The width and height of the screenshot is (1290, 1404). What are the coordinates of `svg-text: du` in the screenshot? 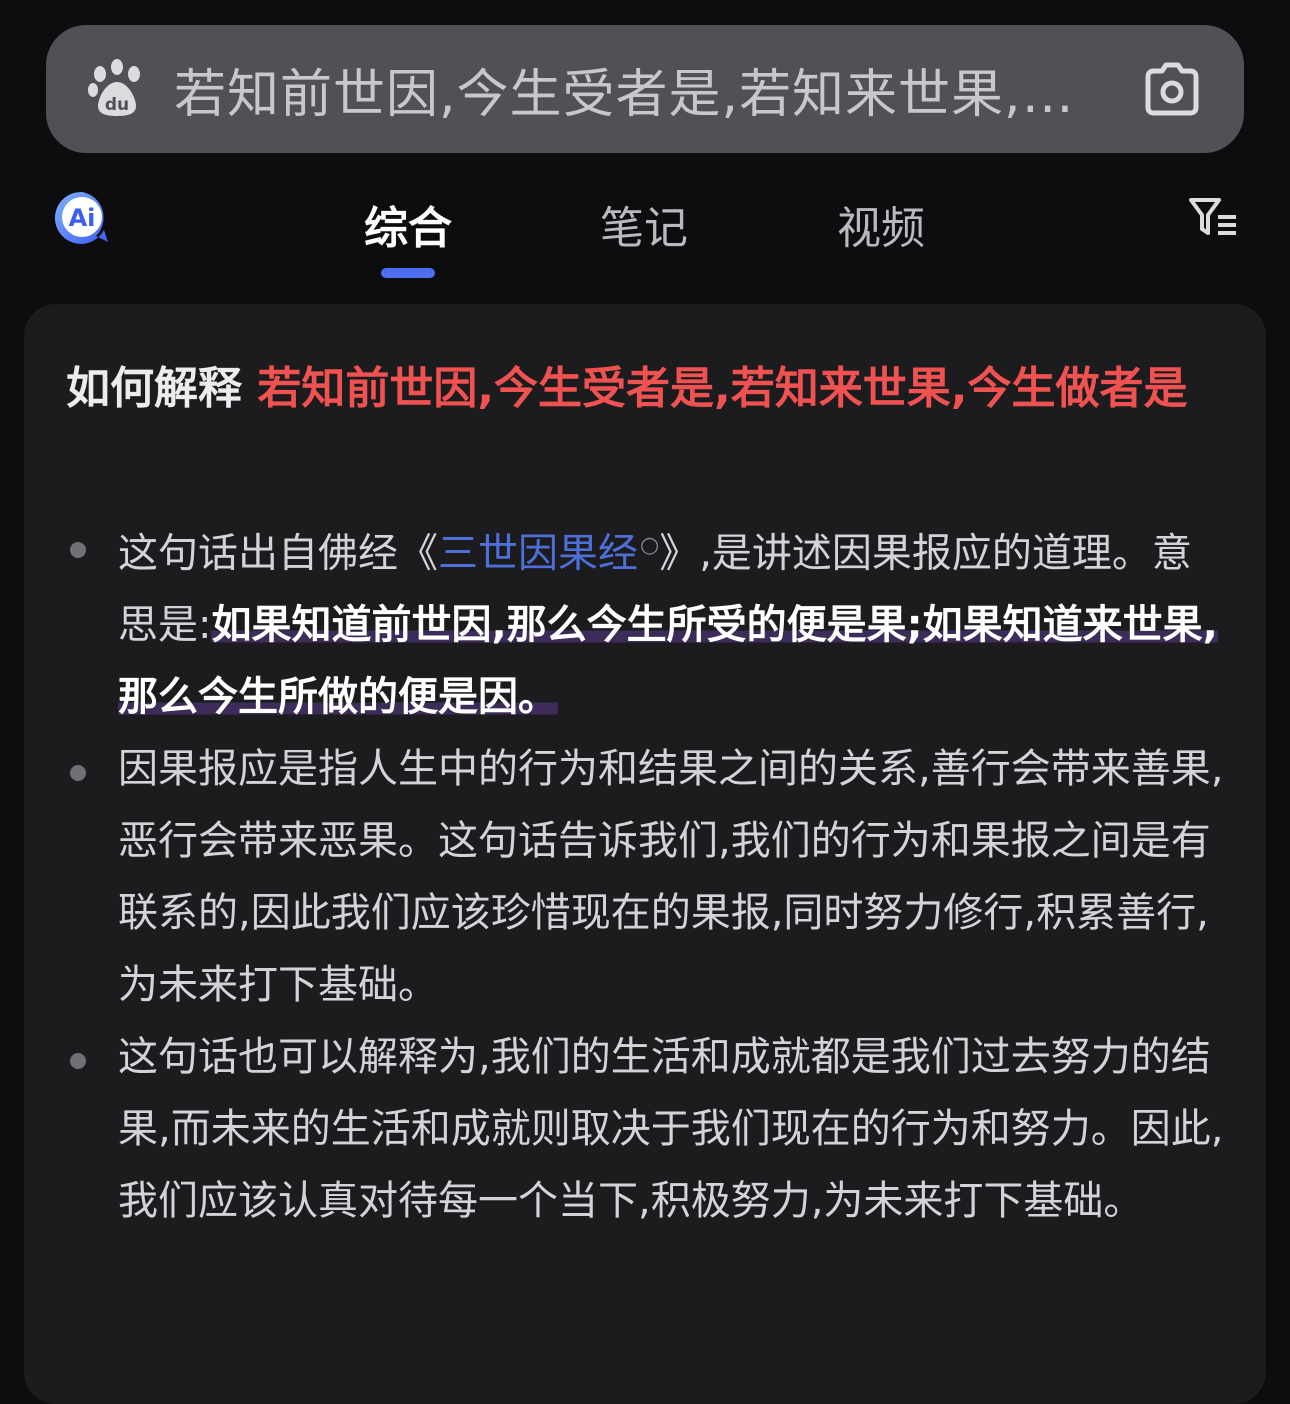 It's located at (117, 105).